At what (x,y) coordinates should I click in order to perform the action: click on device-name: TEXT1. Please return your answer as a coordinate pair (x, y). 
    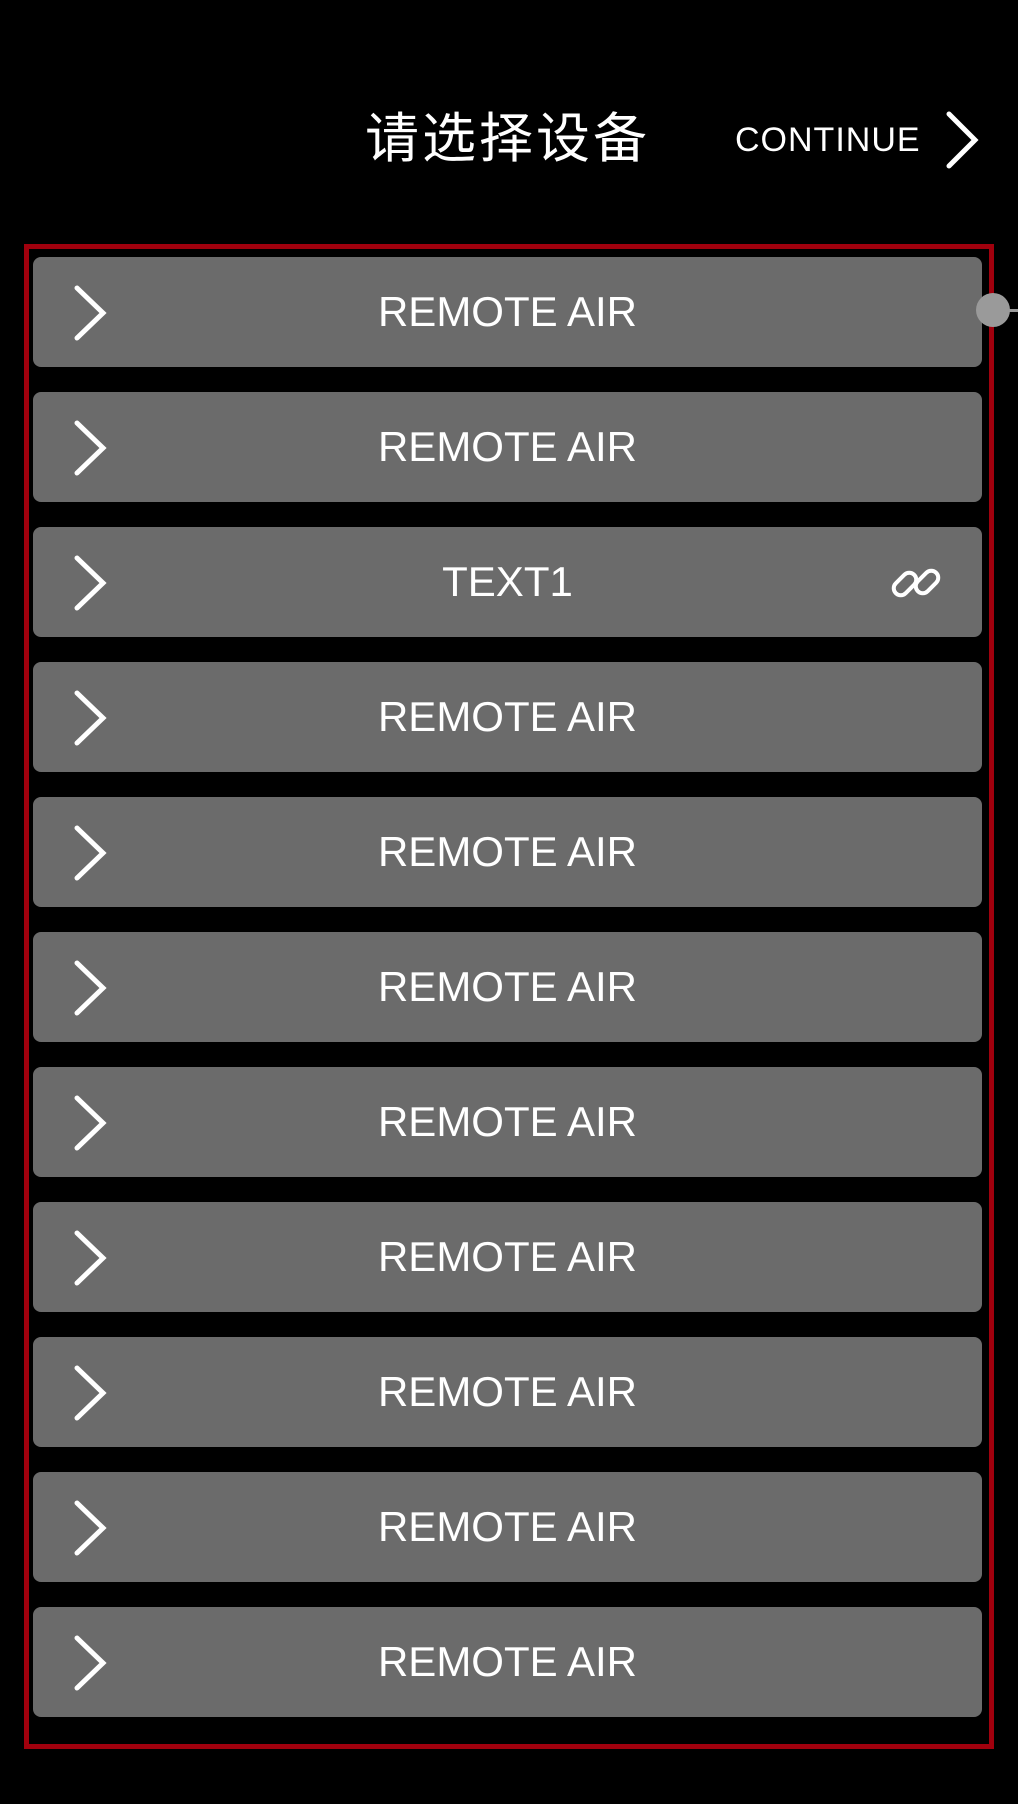
    Looking at the image, I should click on (507, 581).